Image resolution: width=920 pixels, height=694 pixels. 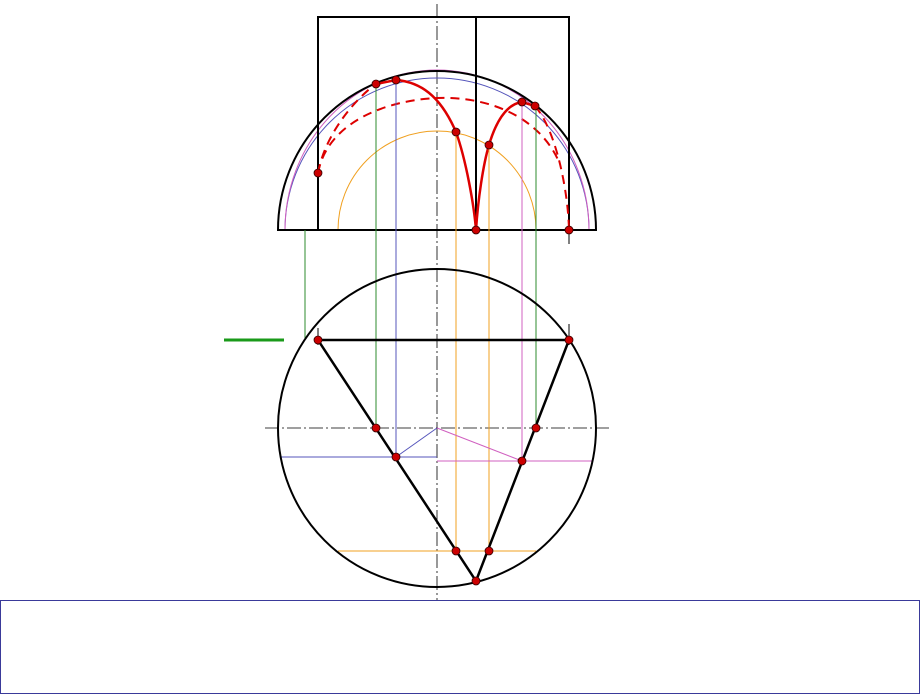 I want to click on visible-section-curve-left, so click(x=426, y=154).